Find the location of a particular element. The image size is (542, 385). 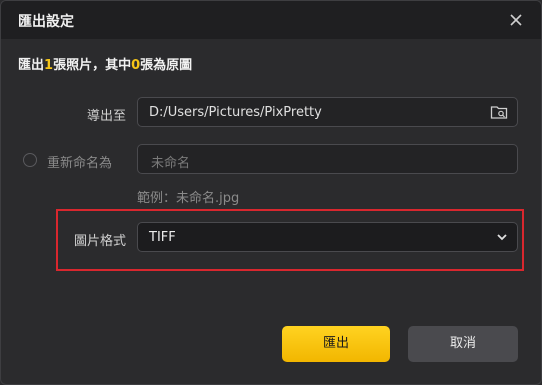

title-bar: 匯出設定 is located at coordinates (271, 20).